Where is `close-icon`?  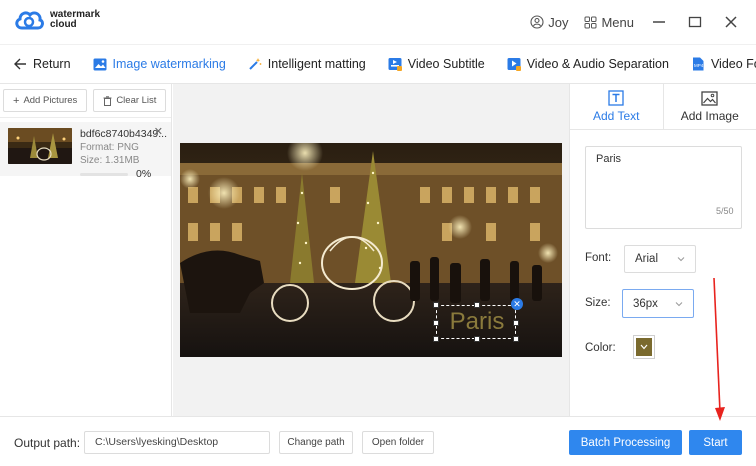
close-icon is located at coordinates (731, 22).